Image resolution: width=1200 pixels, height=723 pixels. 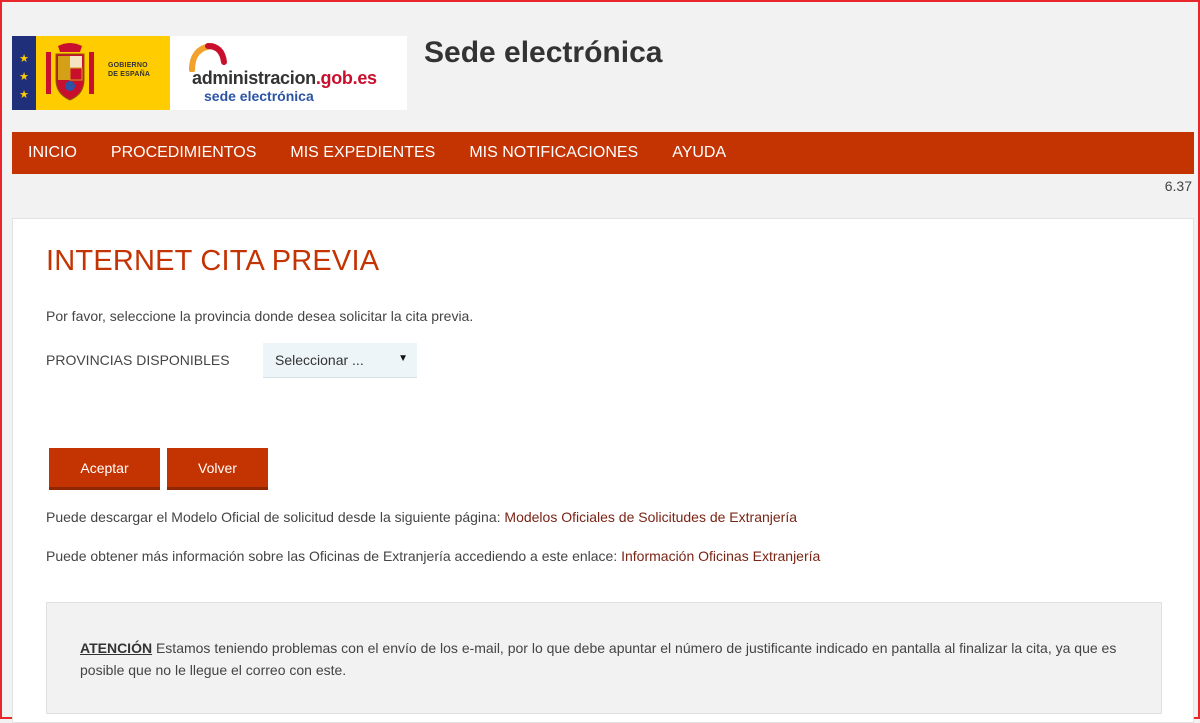 What do you see at coordinates (70, 72) in the screenshot?
I see `coat-of-arms-icon` at bounding box center [70, 72].